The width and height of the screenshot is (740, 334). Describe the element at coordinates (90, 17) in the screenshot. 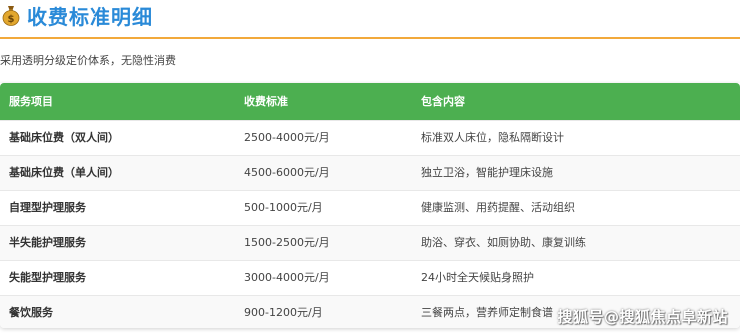

I see `page-title: 收费标准明细` at that location.